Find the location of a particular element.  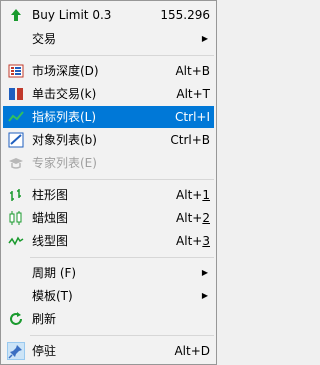

period-label: 周期 (F) is located at coordinates (54, 273).